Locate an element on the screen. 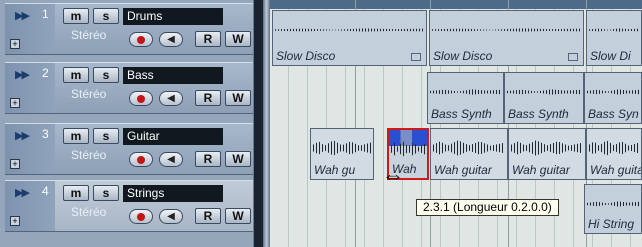 This screenshot has height=247, width=642. track-guitar: ▶▶ 3 + m s Guitar Stéréo ◀ R W is located at coordinates (129, 149).